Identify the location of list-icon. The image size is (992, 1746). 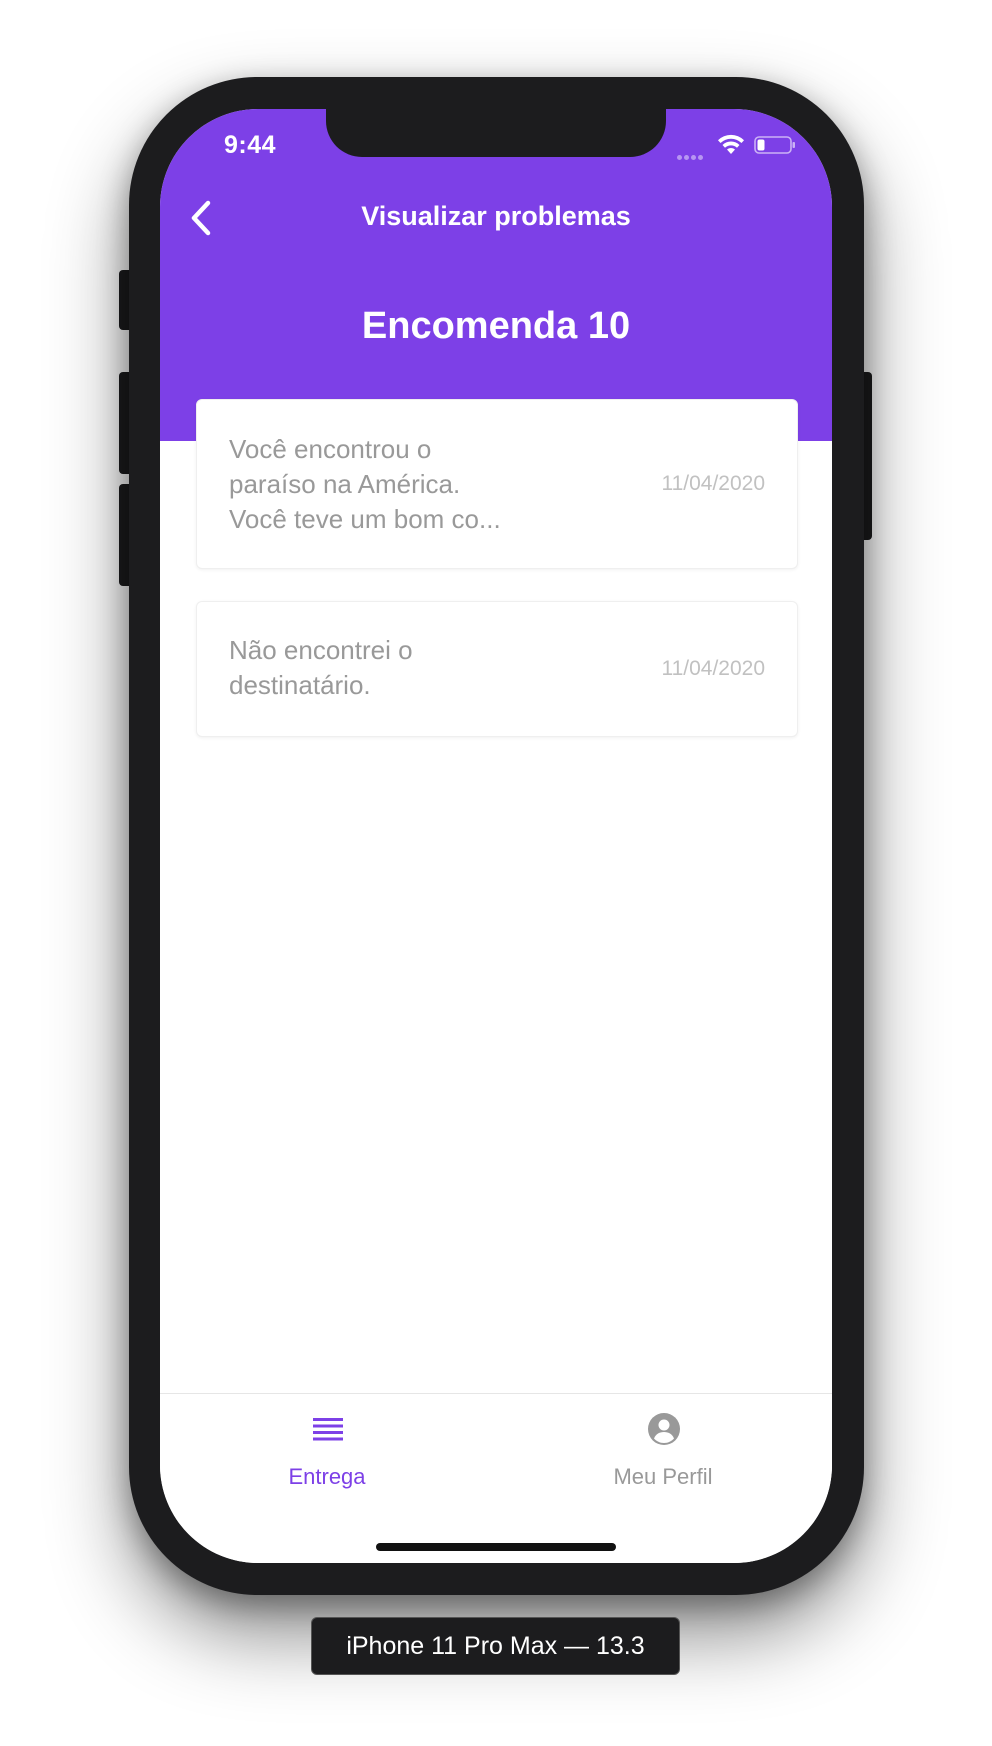
(328, 1429).